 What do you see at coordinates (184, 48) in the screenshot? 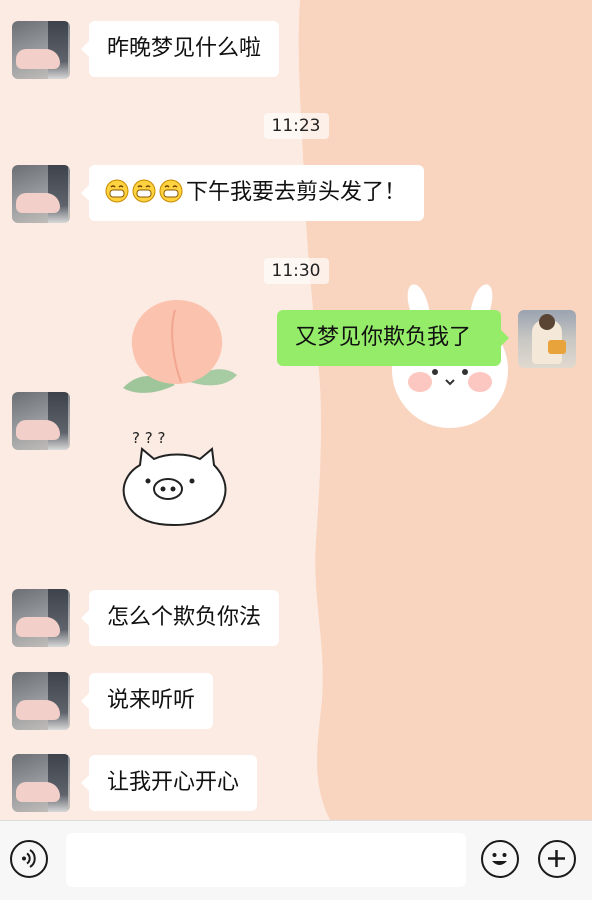
I see `message-text: 昨晚梦见什么啦` at bounding box center [184, 48].